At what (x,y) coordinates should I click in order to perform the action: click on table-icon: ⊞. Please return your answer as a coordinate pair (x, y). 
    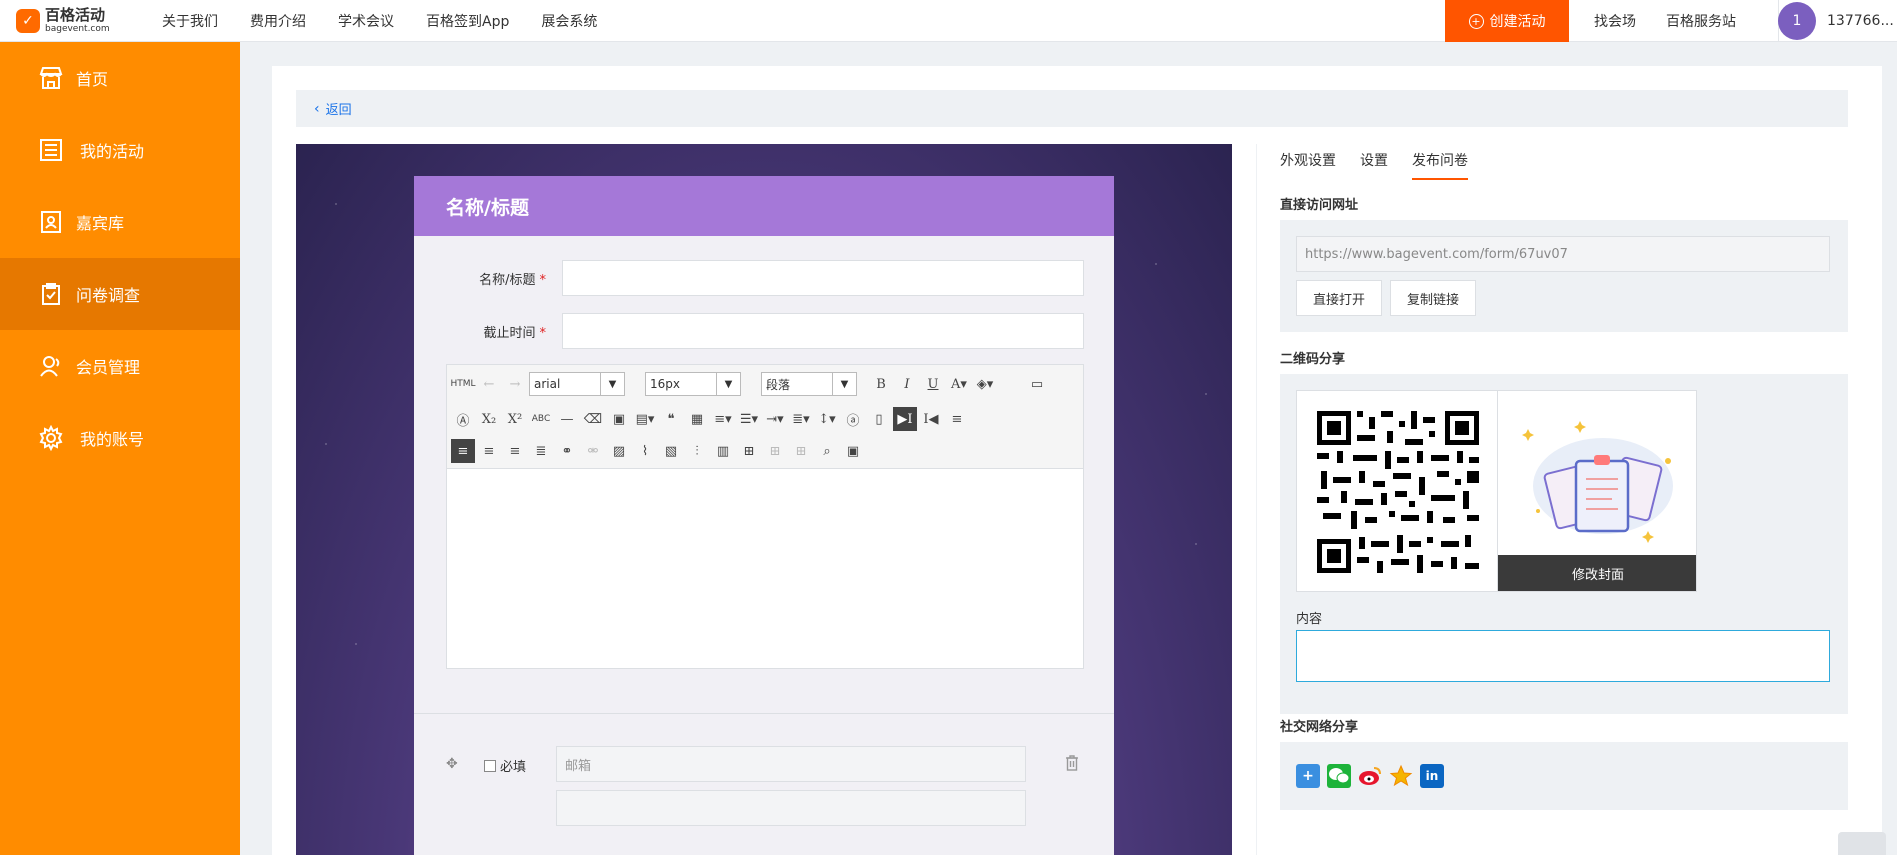
    Looking at the image, I should click on (749, 451).